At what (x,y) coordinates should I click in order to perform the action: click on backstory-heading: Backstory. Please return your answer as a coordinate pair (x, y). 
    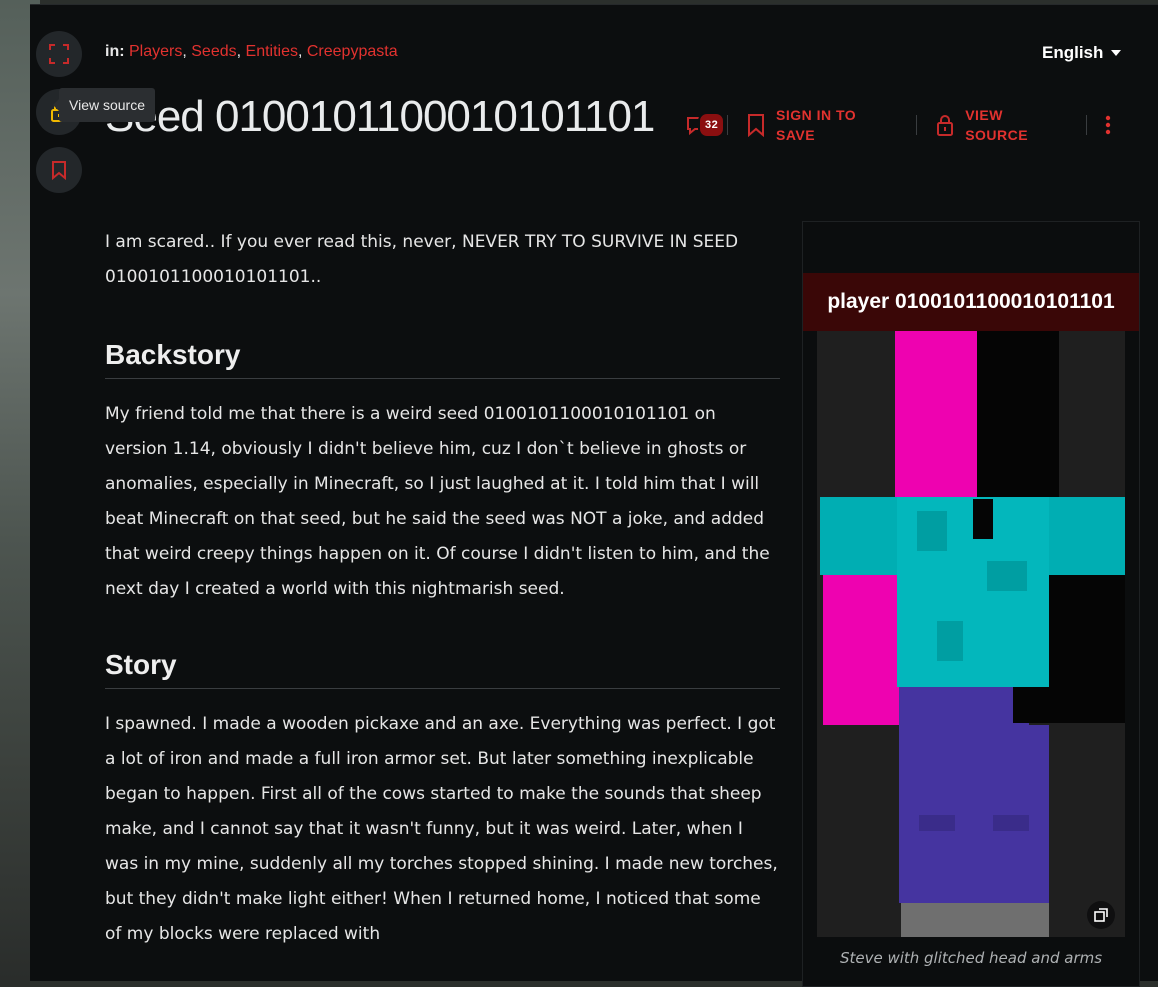
    Looking at the image, I should click on (442, 358).